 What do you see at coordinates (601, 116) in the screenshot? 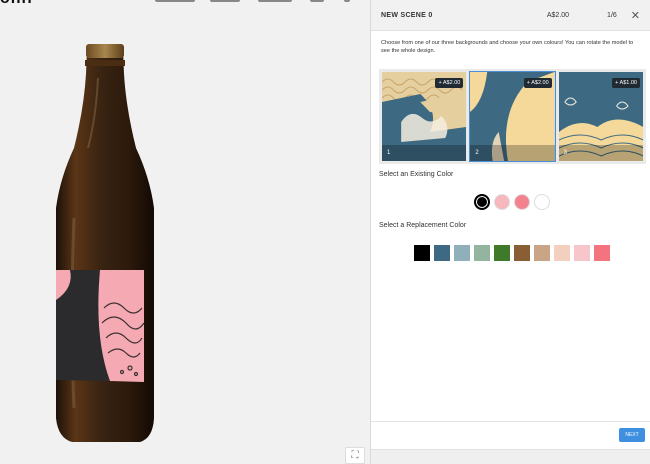
I see `background-option-3: + A$1.00 3` at bounding box center [601, 116].